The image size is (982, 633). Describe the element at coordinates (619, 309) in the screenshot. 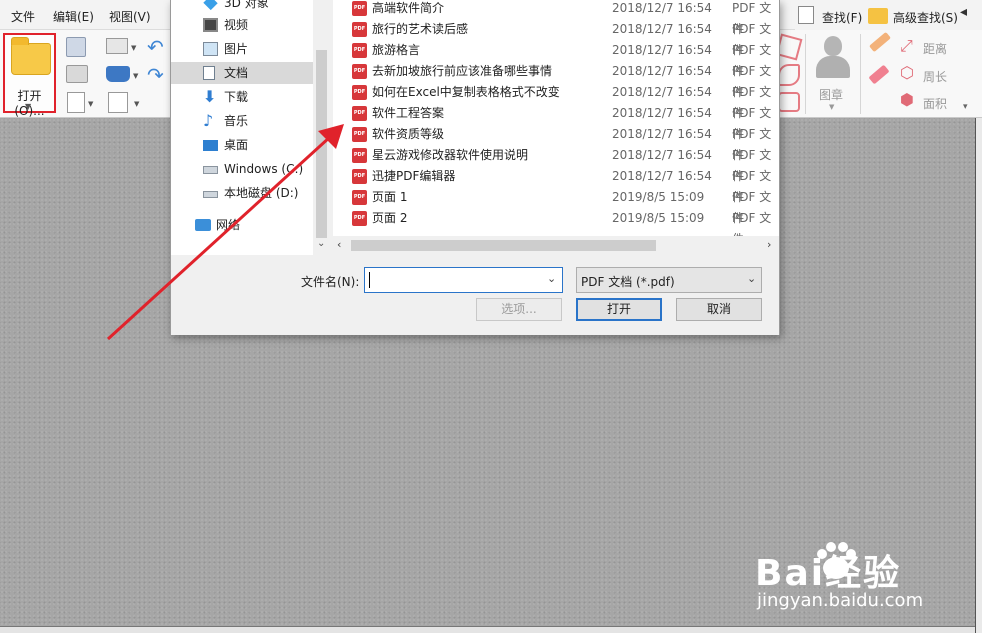

I see `dialog-open-button: 打开` at that location.